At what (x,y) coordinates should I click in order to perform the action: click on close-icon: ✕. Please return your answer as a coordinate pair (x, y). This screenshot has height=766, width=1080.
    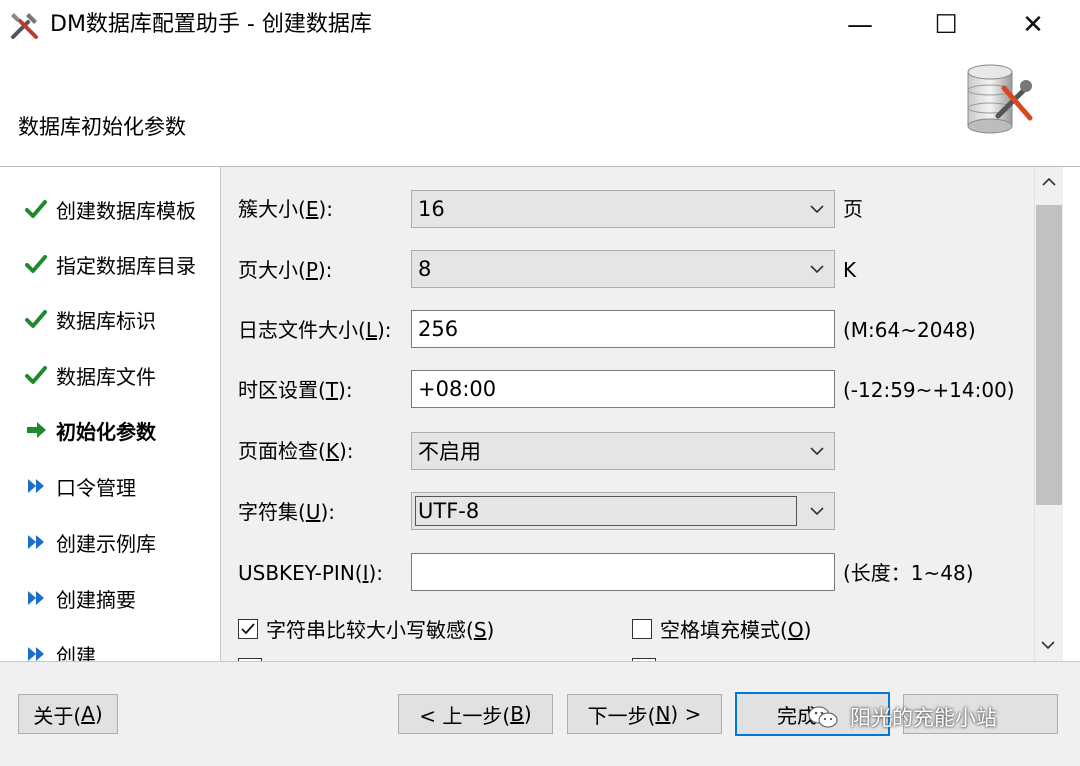
    Looking at the image, I should click on (1033, 25).